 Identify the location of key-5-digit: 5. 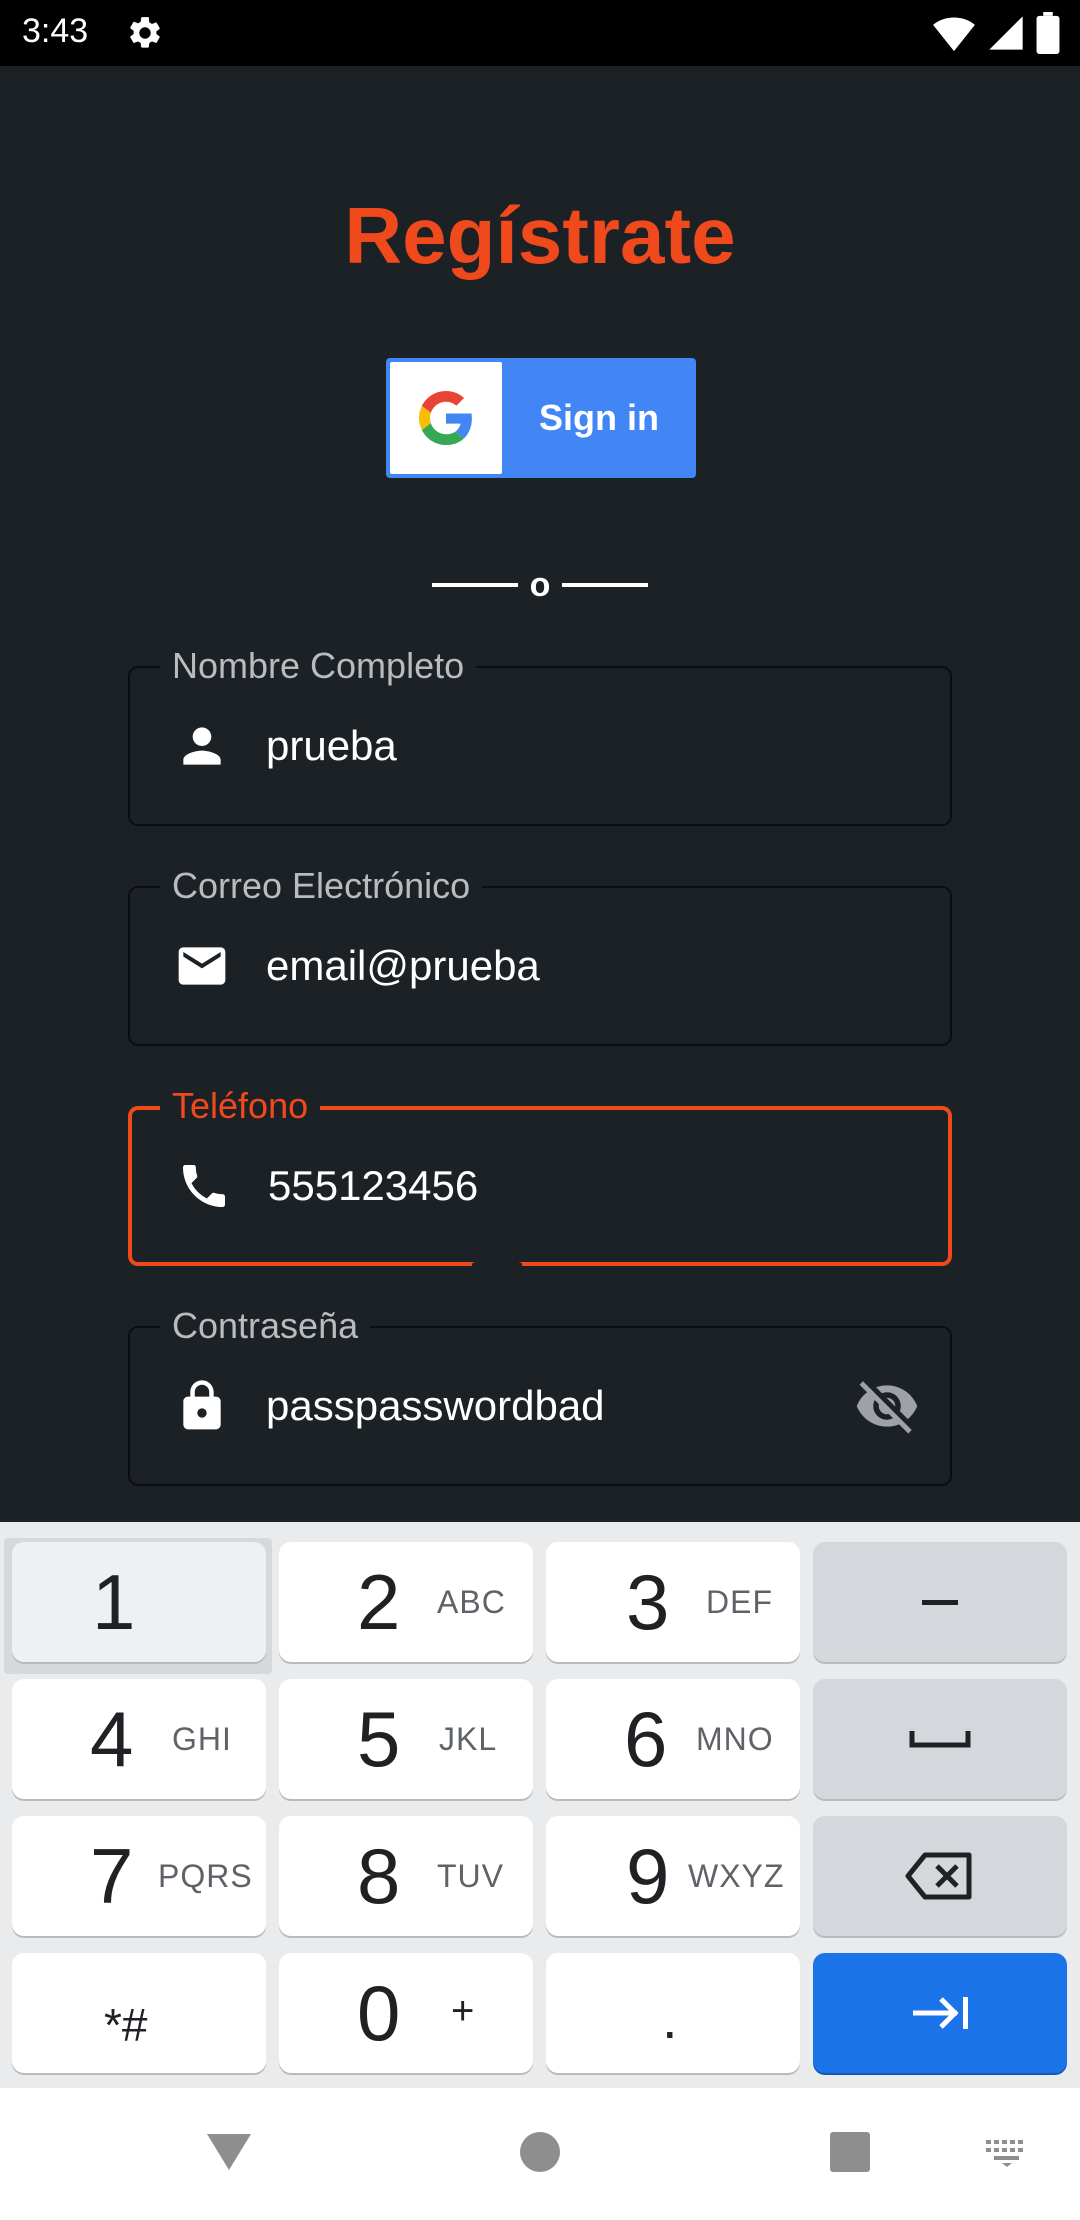
(379, 1739).